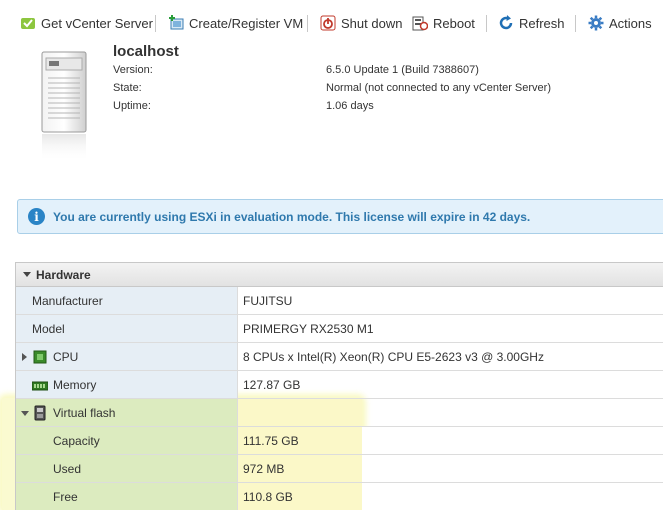  What do you see at coordinates (272, 384) in the screenshot?
I see `memory-value: 127.87 GB` at bounding box center [272, 384].